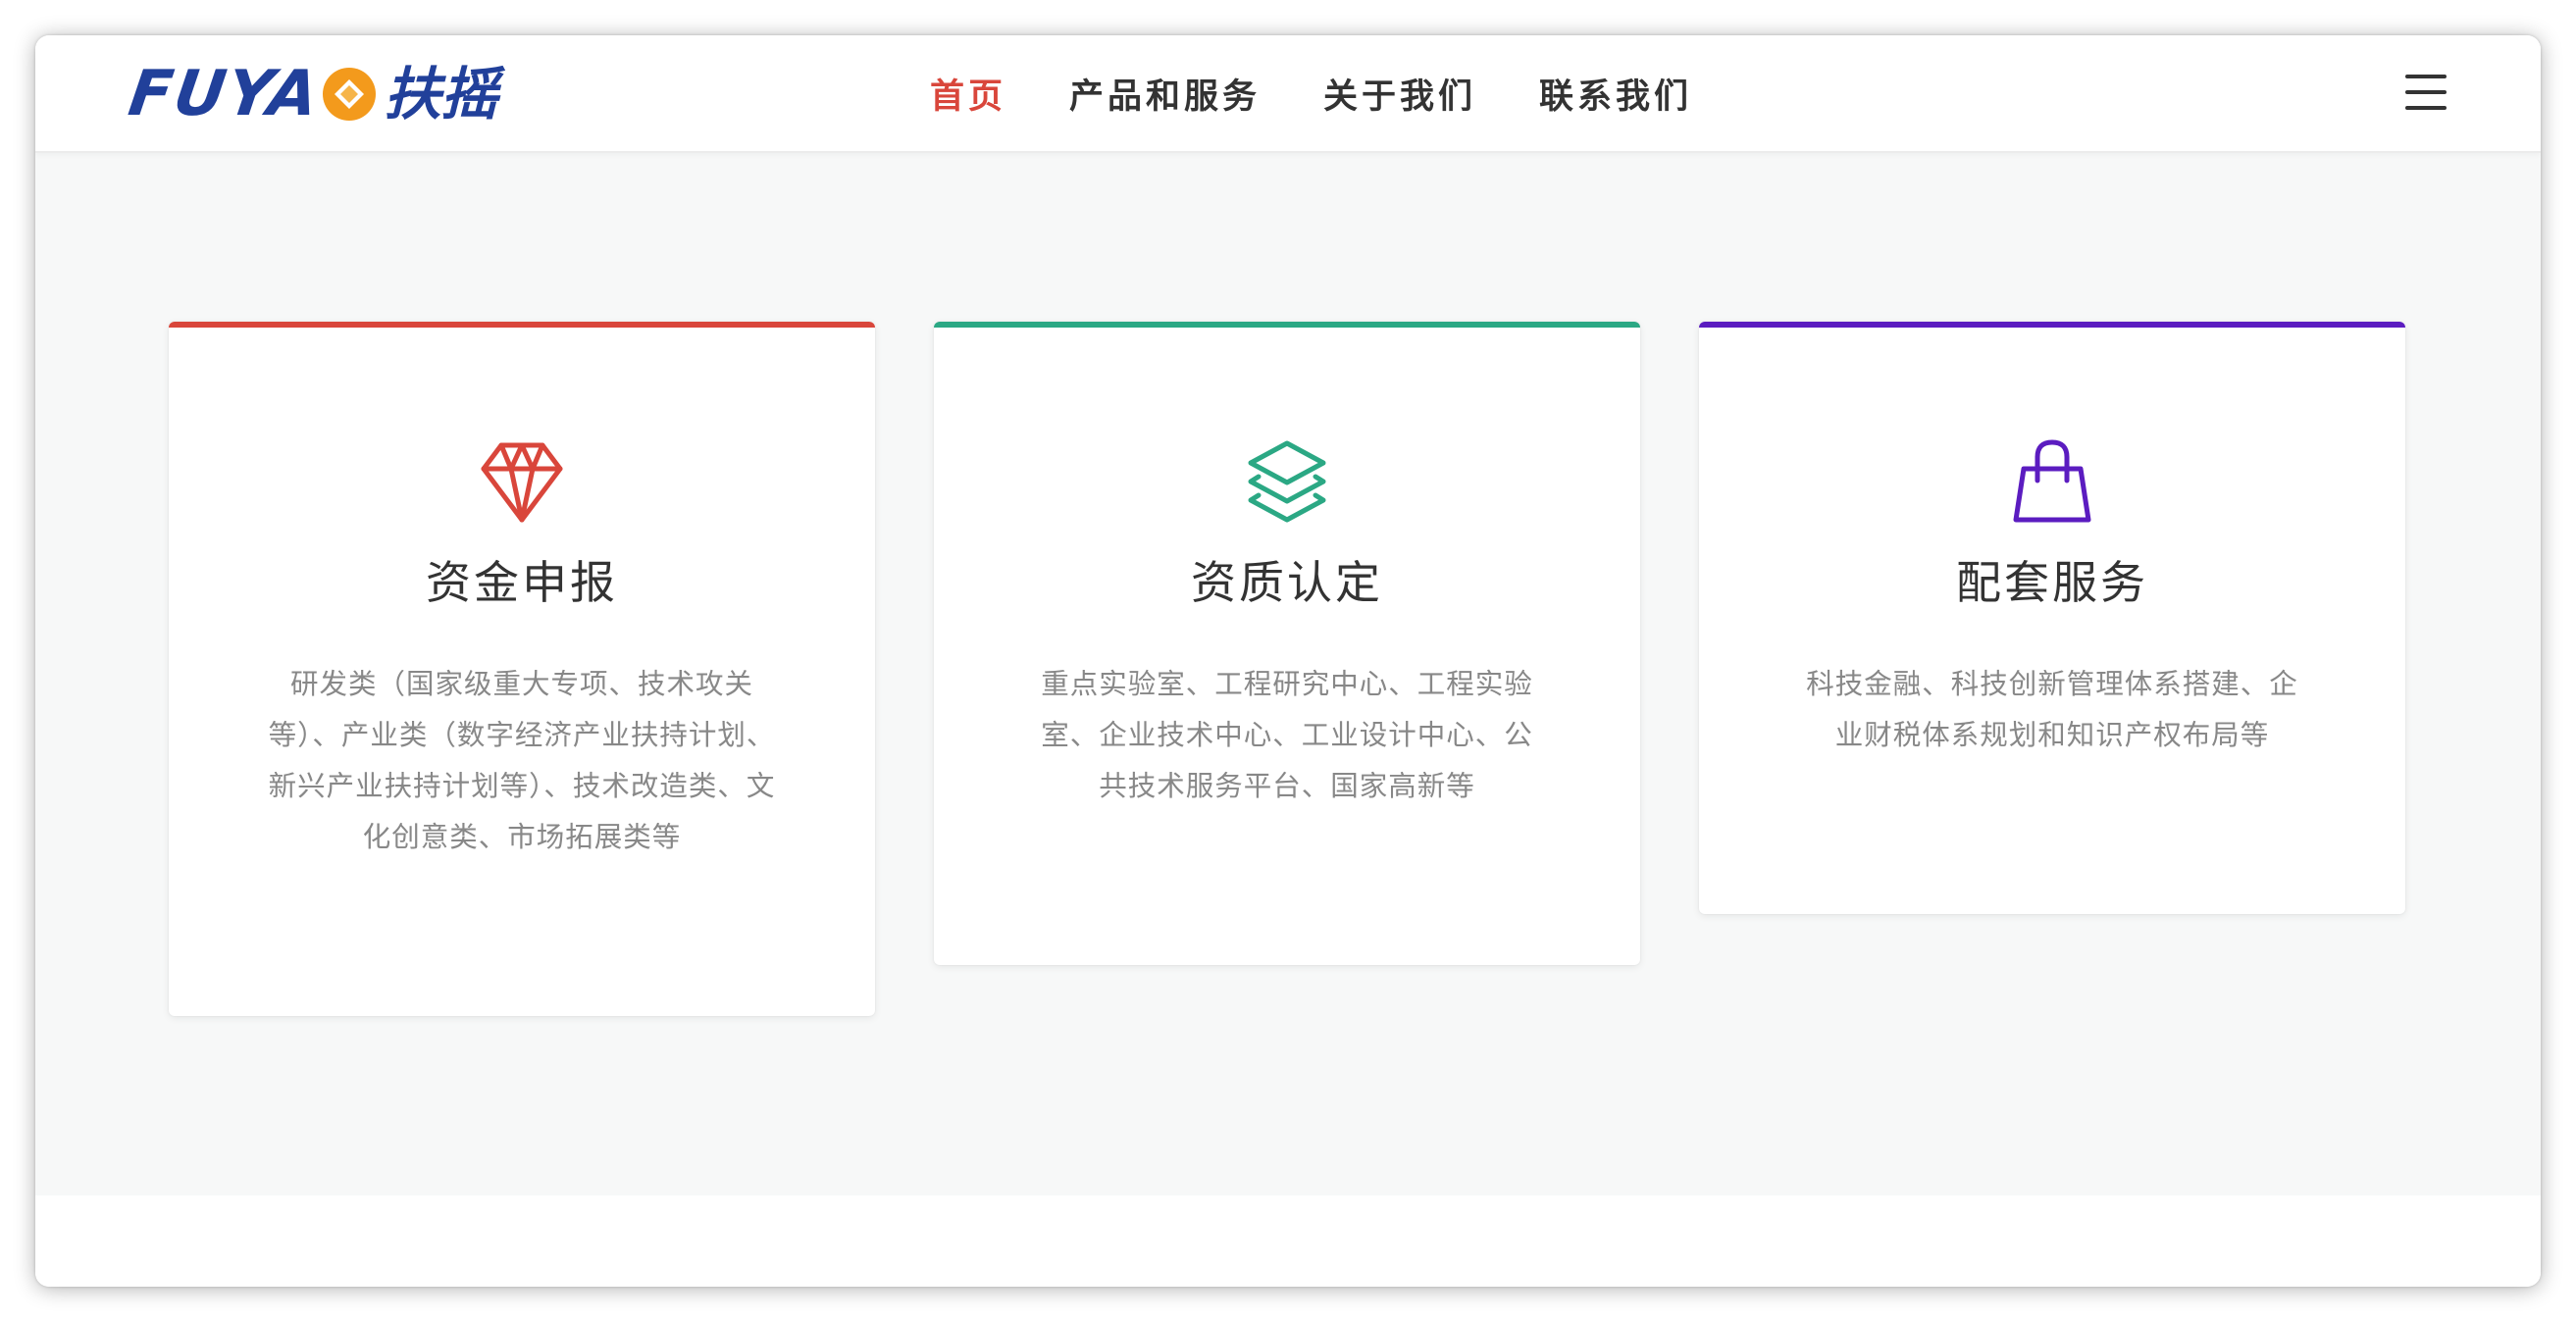  Describe the element at coordinates (522, 582) in the screenshot. I see `card-title: 资金申报` at that location.